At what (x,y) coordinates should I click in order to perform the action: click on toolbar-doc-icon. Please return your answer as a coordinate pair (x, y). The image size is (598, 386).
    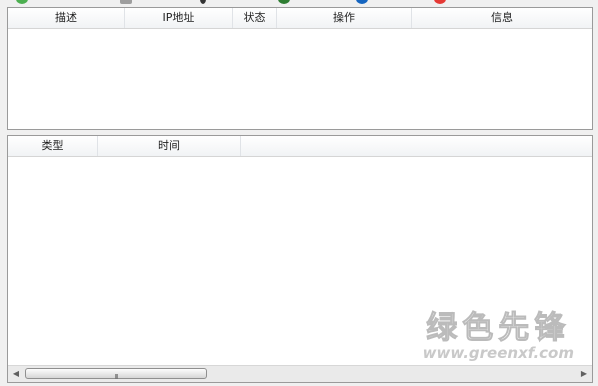
    Looking at the image, I should click on (126, 2).